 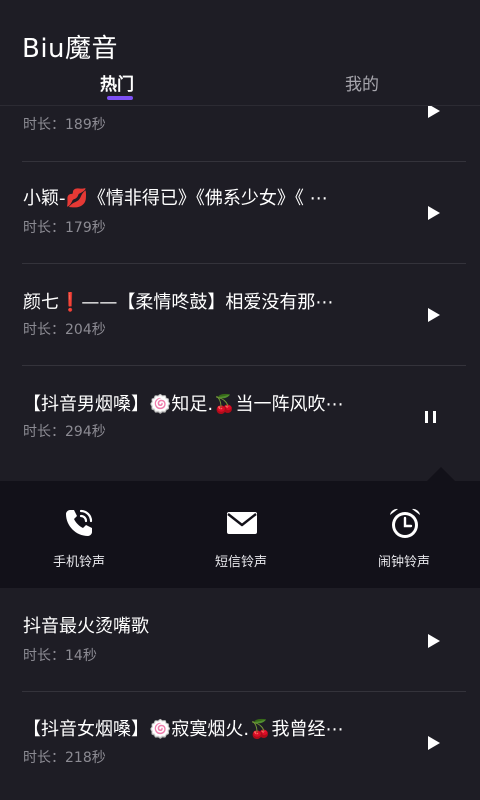 What do you see at coordinates (117, 82) in the screenshot?
I see `tab-hot: 热门` at bounding box center [117, 82].